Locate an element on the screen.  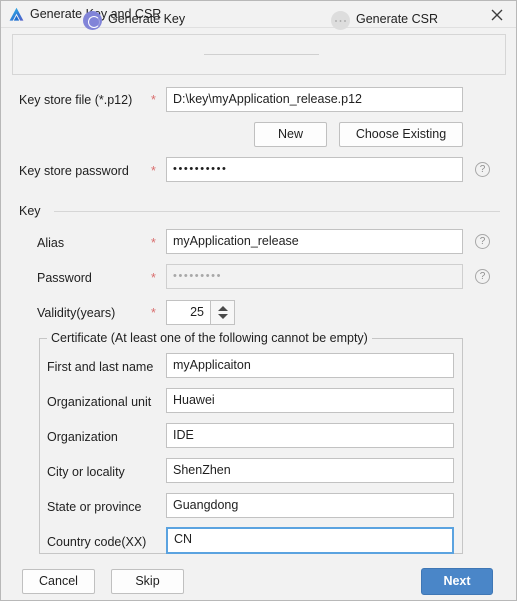
key-store-password-help-icon: ? is located at coordinates (482, 169).